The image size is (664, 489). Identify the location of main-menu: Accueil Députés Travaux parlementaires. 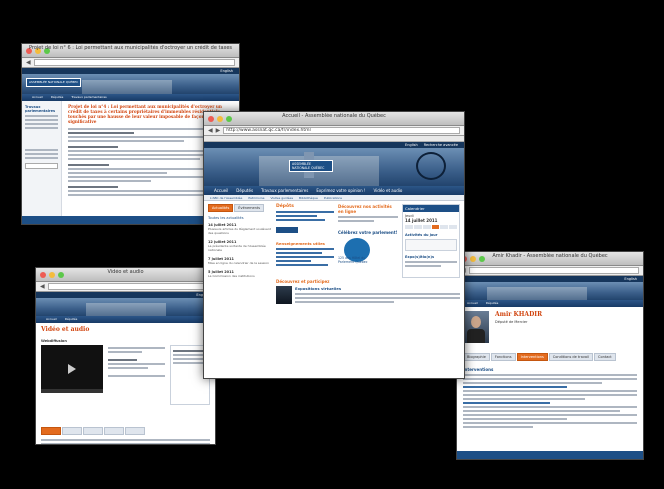
(130, 97).